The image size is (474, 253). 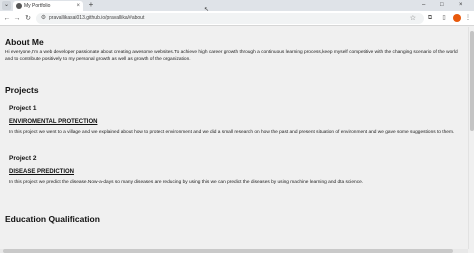 What do you see at coordinates (471, 138) in the screenshot?
I see `vertical-scrollbar` at bounding box center [471, 138].